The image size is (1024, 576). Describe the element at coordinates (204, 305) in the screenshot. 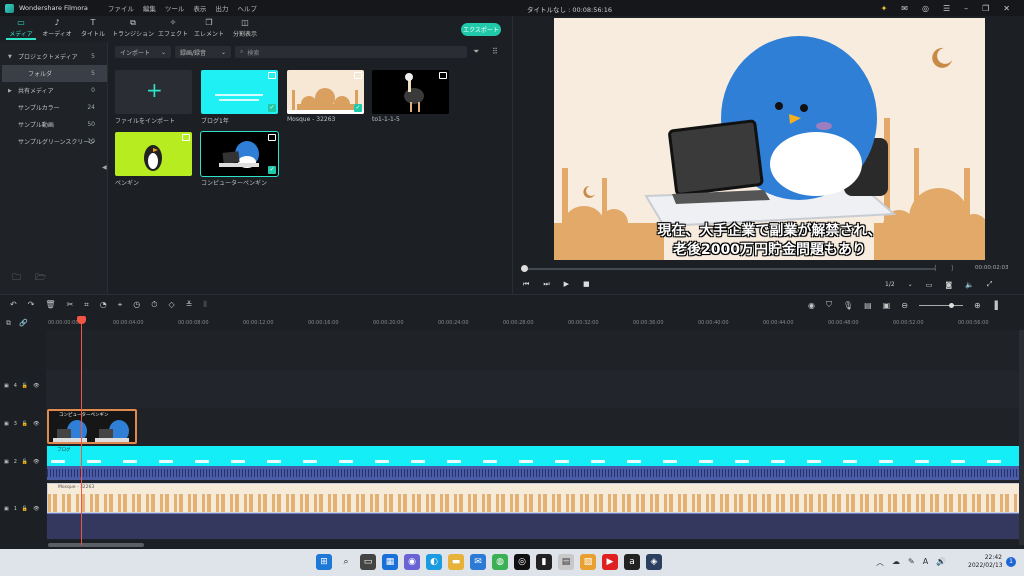

I see `audio-wave-icon: ⫴` at that location.